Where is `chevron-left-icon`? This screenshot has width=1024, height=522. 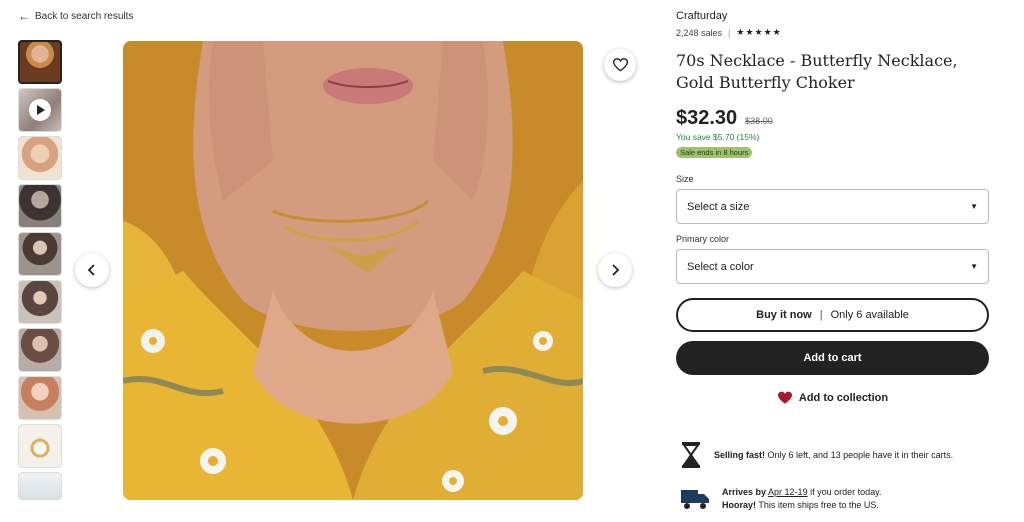
chevron-left-icon is located at coordinates (91, 270).